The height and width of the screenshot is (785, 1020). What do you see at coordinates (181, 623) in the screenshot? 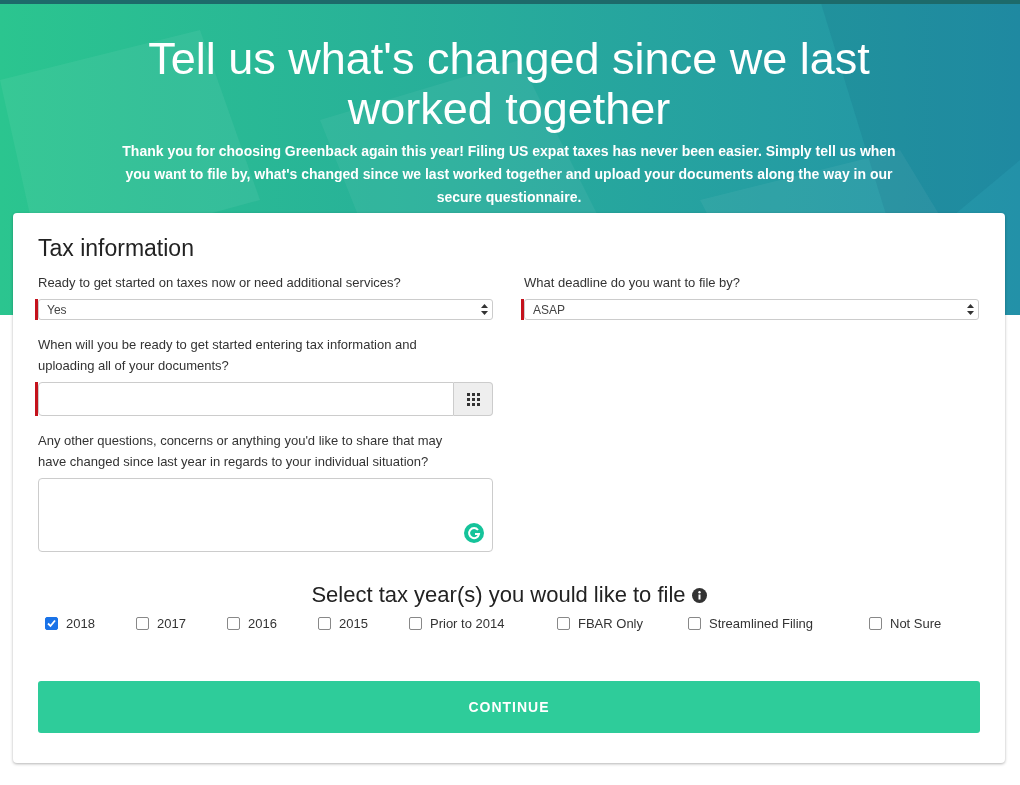
I see `year-checkbox: 2017` at bounding box center [181, 623].